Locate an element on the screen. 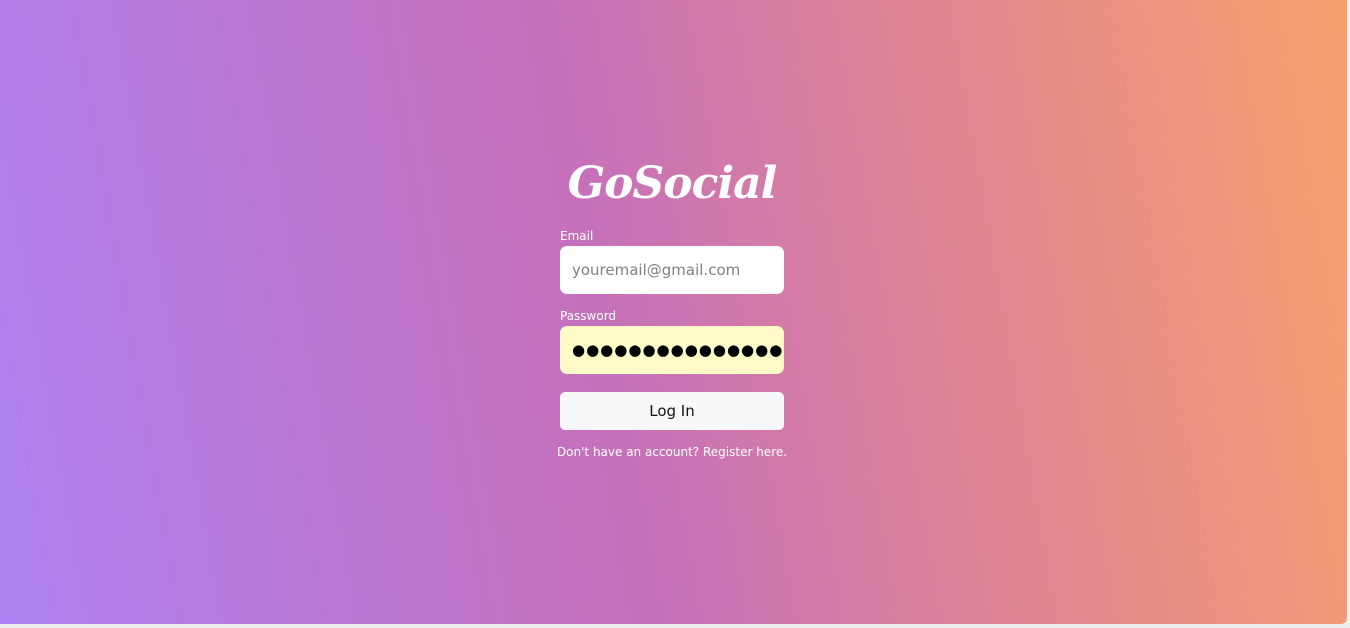  register-link: Register here. is located at coordinates (745, 452).